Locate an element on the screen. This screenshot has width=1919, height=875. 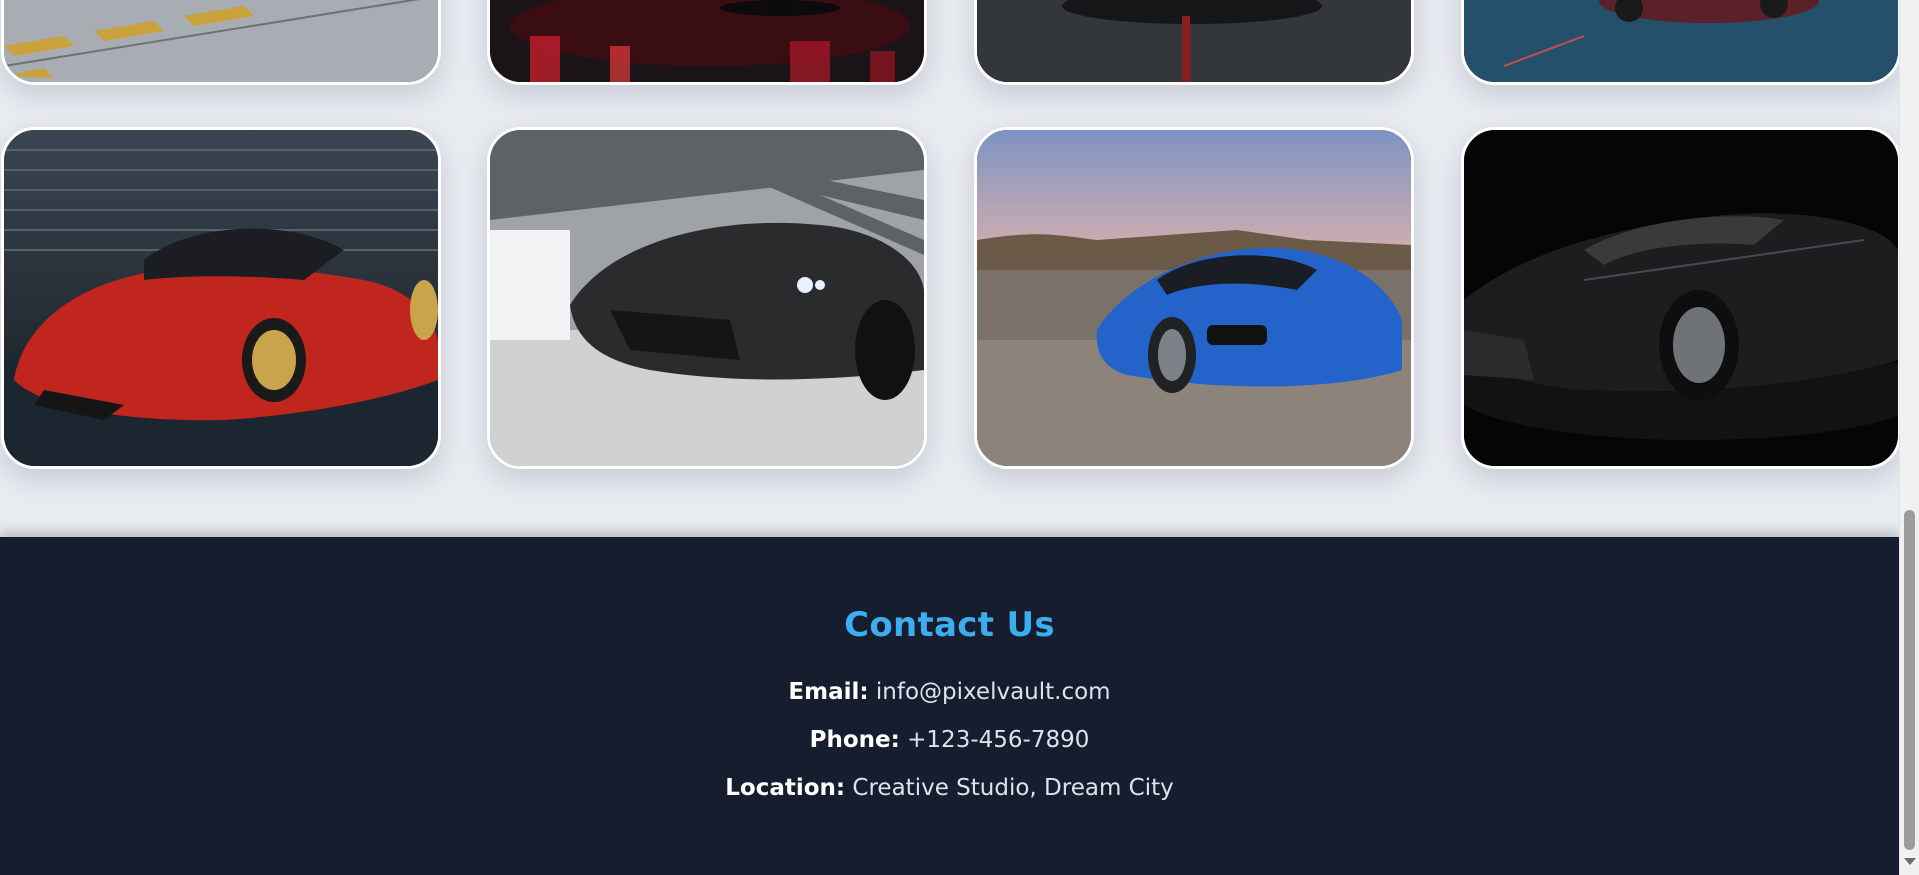
contact-email-row: Email: info@pixelvault.com is located at coordinates (949, 692).